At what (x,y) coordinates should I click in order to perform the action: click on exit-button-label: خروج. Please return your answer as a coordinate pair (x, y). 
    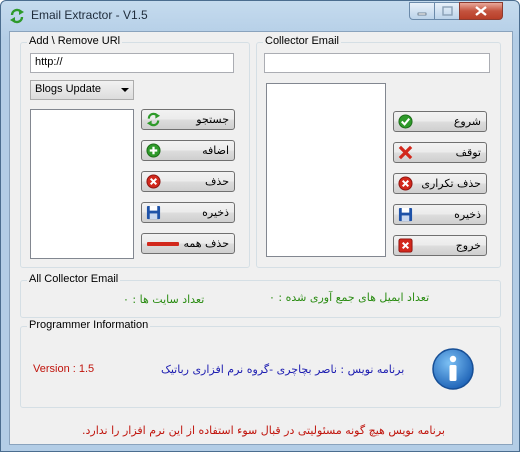
    Looking at the image, I should click on (468, 245).